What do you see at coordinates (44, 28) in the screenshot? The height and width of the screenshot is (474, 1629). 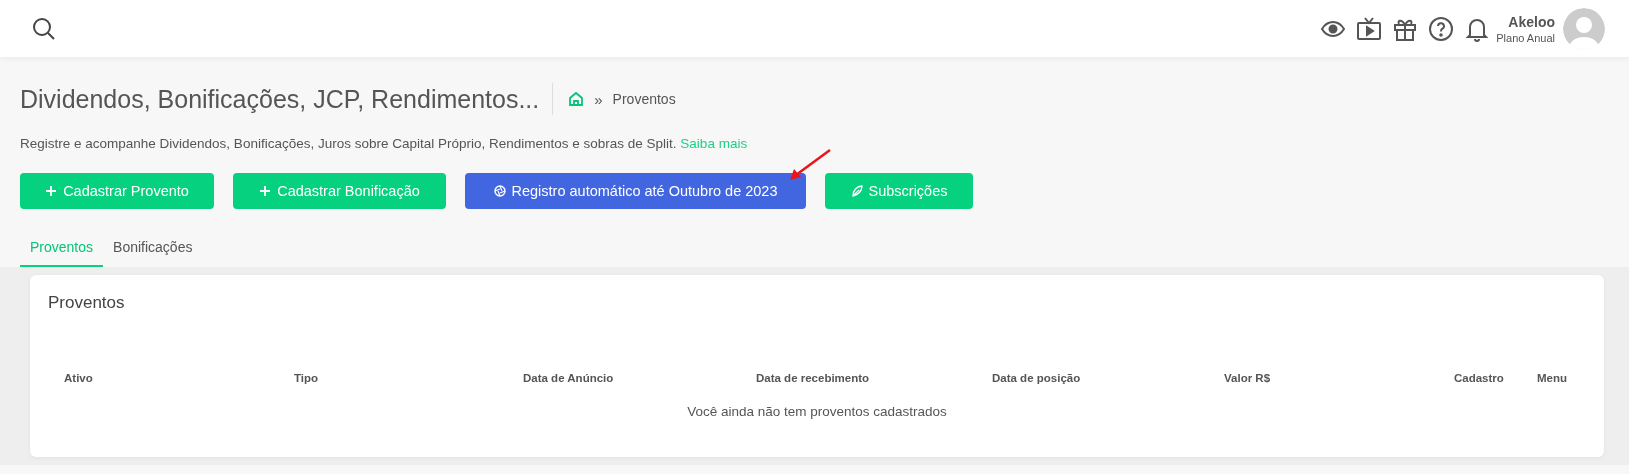 I see `search-icon` at bounding box center [44, 28].